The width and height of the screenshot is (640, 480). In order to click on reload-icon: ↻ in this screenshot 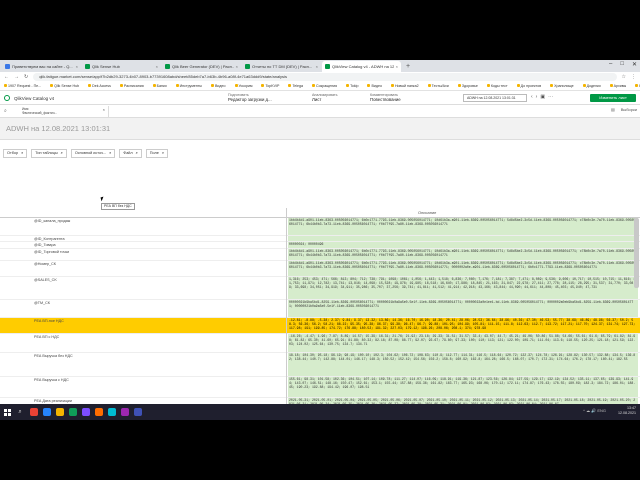, I will do `click(26, 77)`.